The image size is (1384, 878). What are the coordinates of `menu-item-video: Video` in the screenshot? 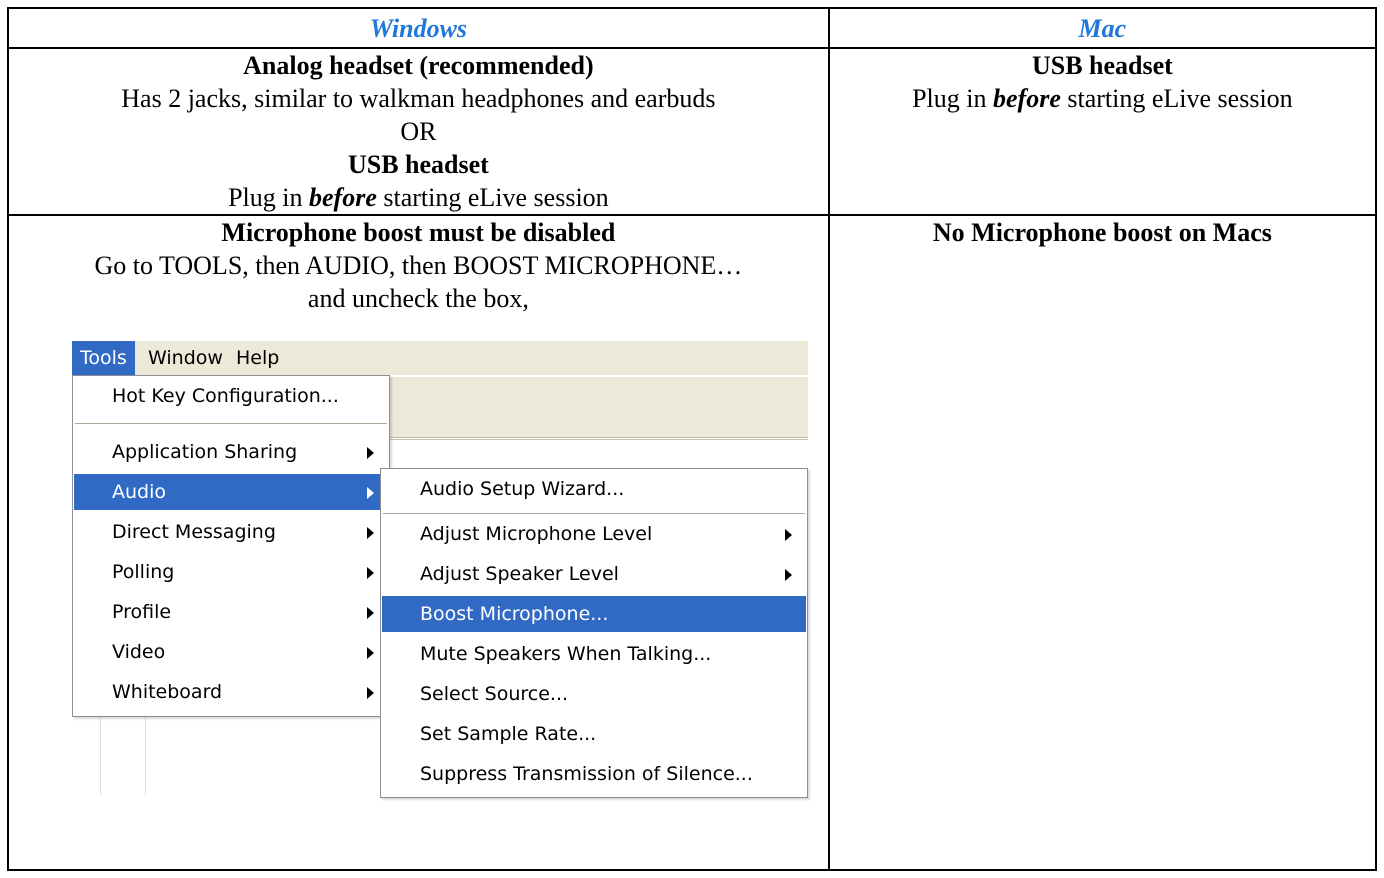 It's located at (231, 652).